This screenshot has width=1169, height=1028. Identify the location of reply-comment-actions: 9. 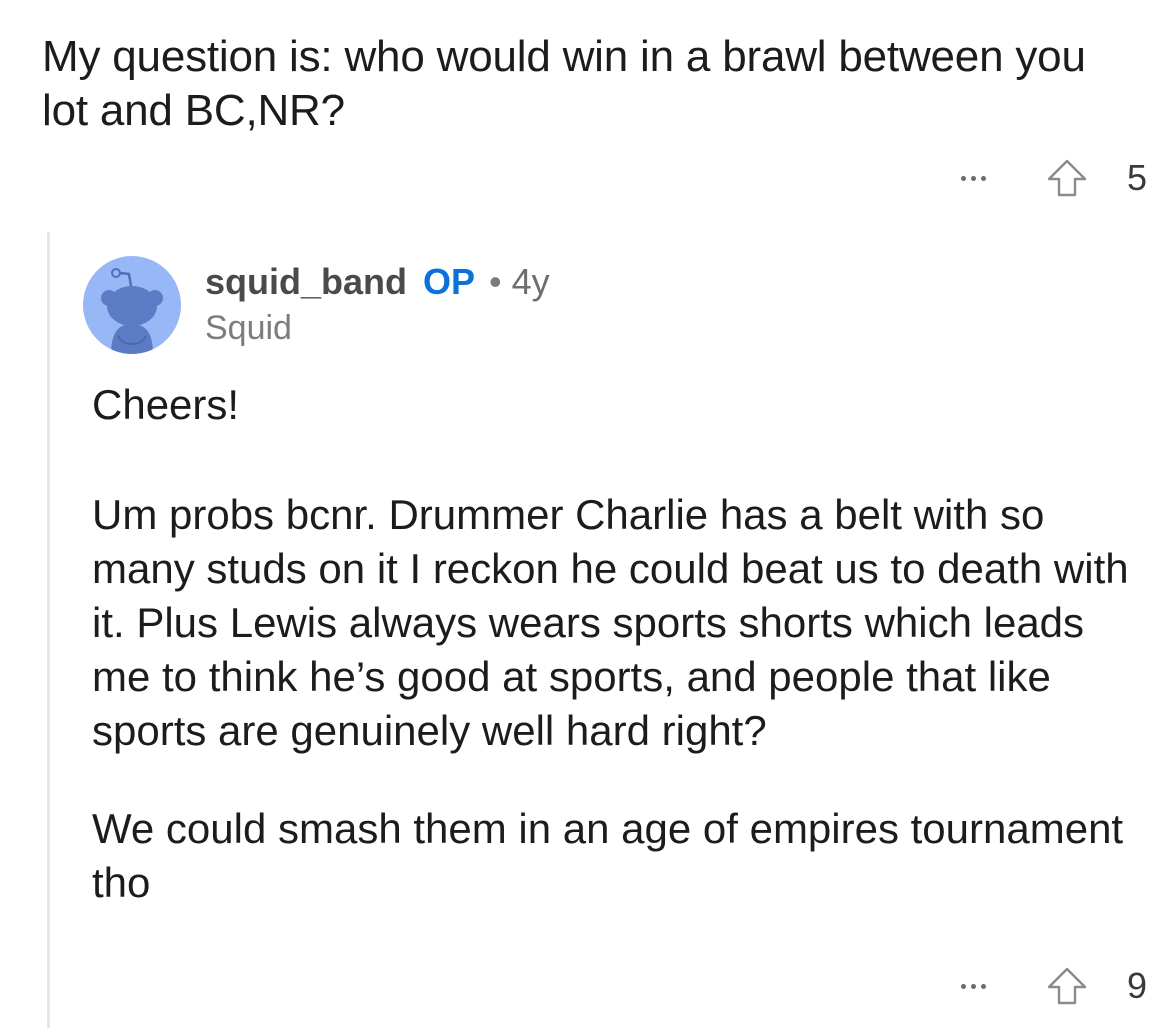
(1045, 985).